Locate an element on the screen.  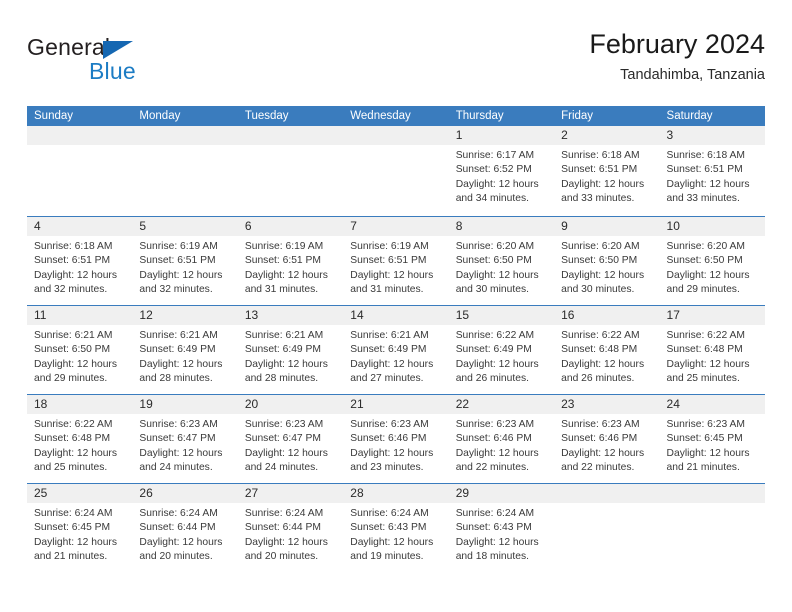
day-number: 17 is located at coordinates (712, 315).